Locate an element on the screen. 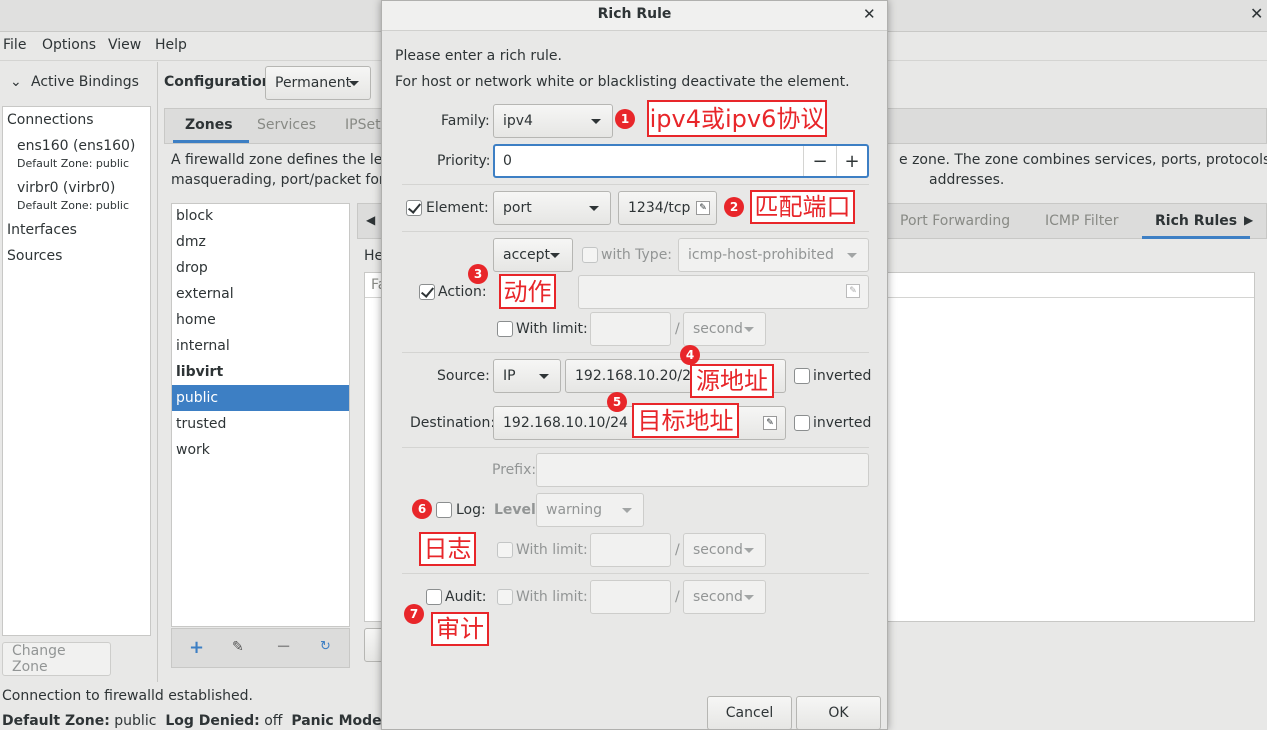 The image size is (1267, 730). source-inverted-checkbox is located at coordinates (802, 376).